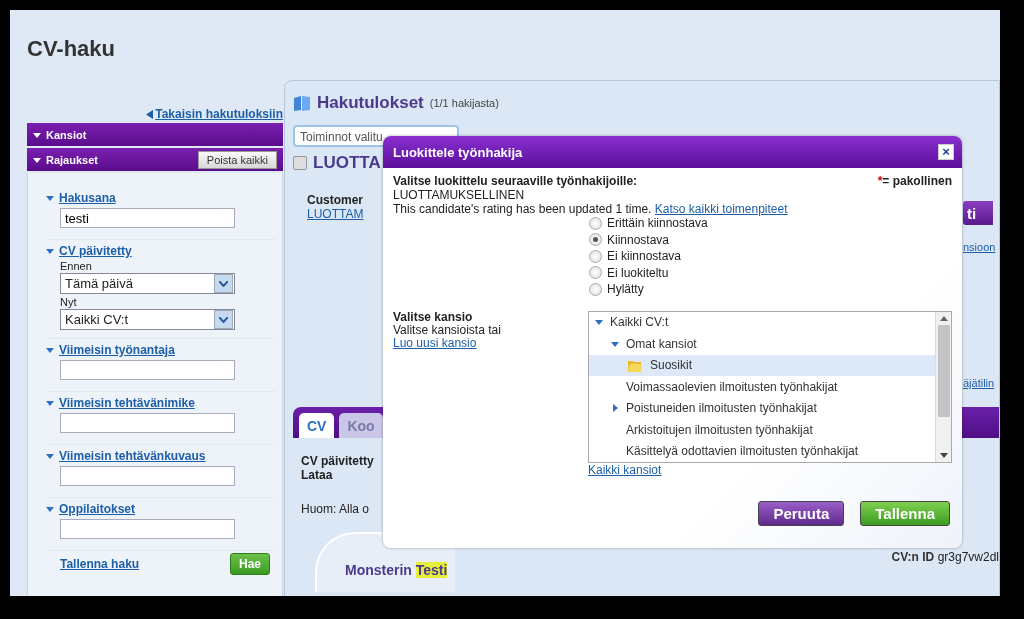 This screenshot has width=1024, height=619. What do you see at coordinates (801, 513) in the screenshot?
I see `cancel-button: Peruuta` at bounding box center [801, 513].